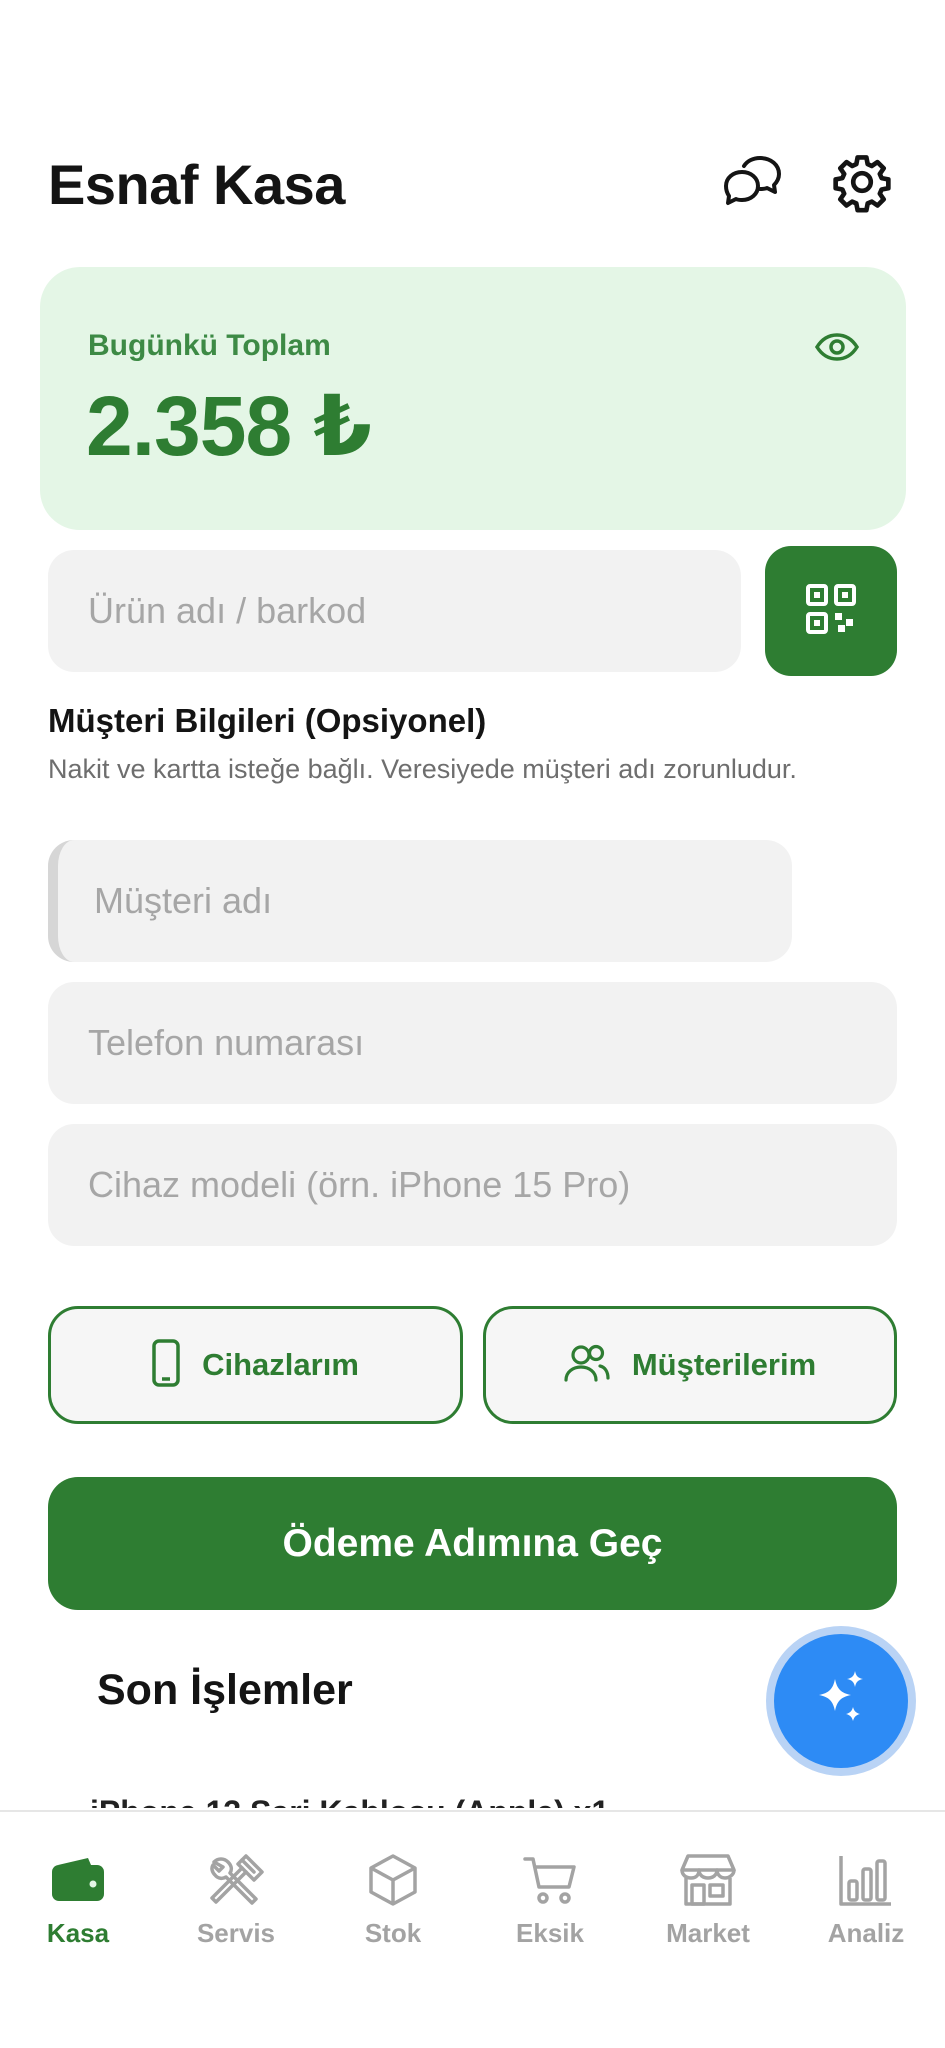 Image resolution: width=945 pixels, height=2048 pixels. Describe the element at coordinates (866, 1880) in the screenshot. I see `bar-chart-icon` at that location.